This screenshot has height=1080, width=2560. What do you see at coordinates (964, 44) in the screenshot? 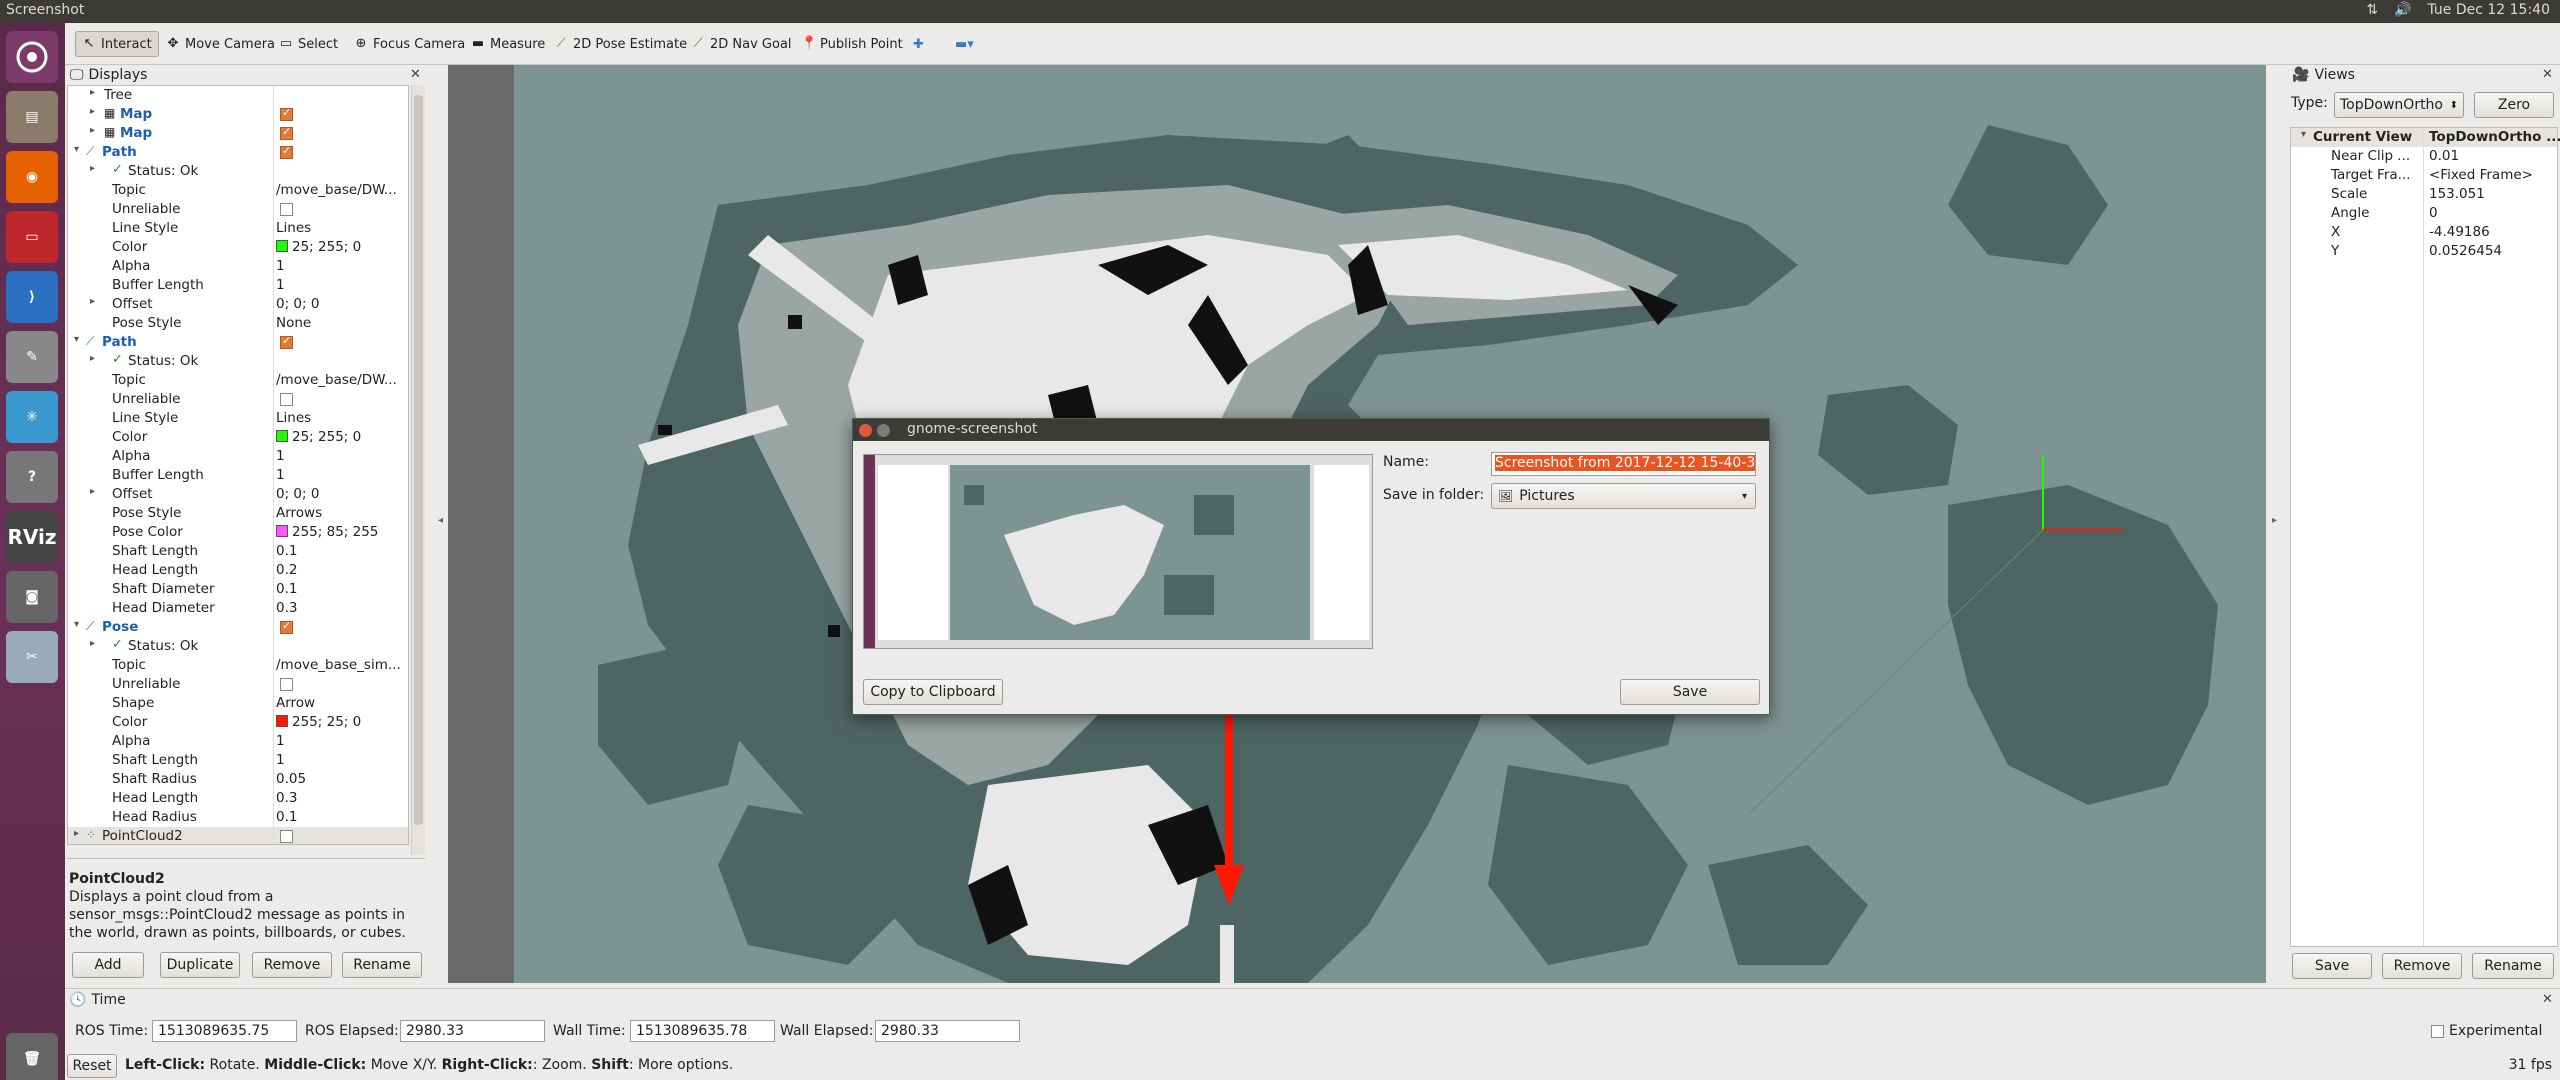
I see `remove-tool-button: ▬▾` at bounding box center [964, 44].